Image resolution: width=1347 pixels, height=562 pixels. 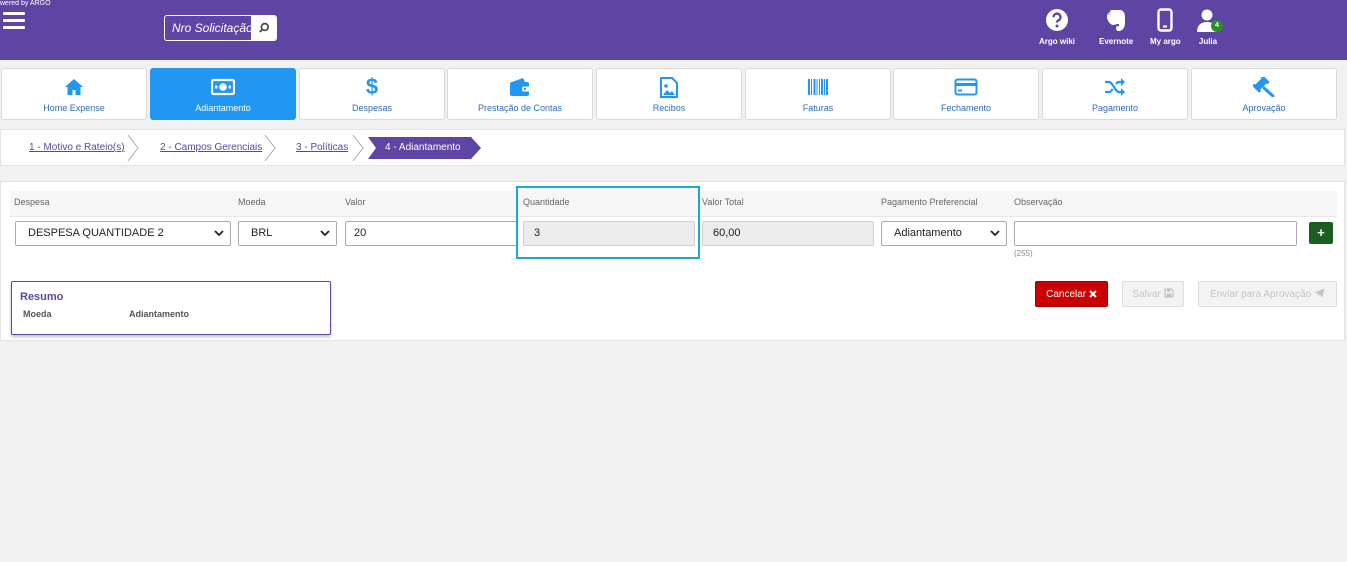 I want to click on tab-home-expense: Home Expense, so click(x=74, y=94).